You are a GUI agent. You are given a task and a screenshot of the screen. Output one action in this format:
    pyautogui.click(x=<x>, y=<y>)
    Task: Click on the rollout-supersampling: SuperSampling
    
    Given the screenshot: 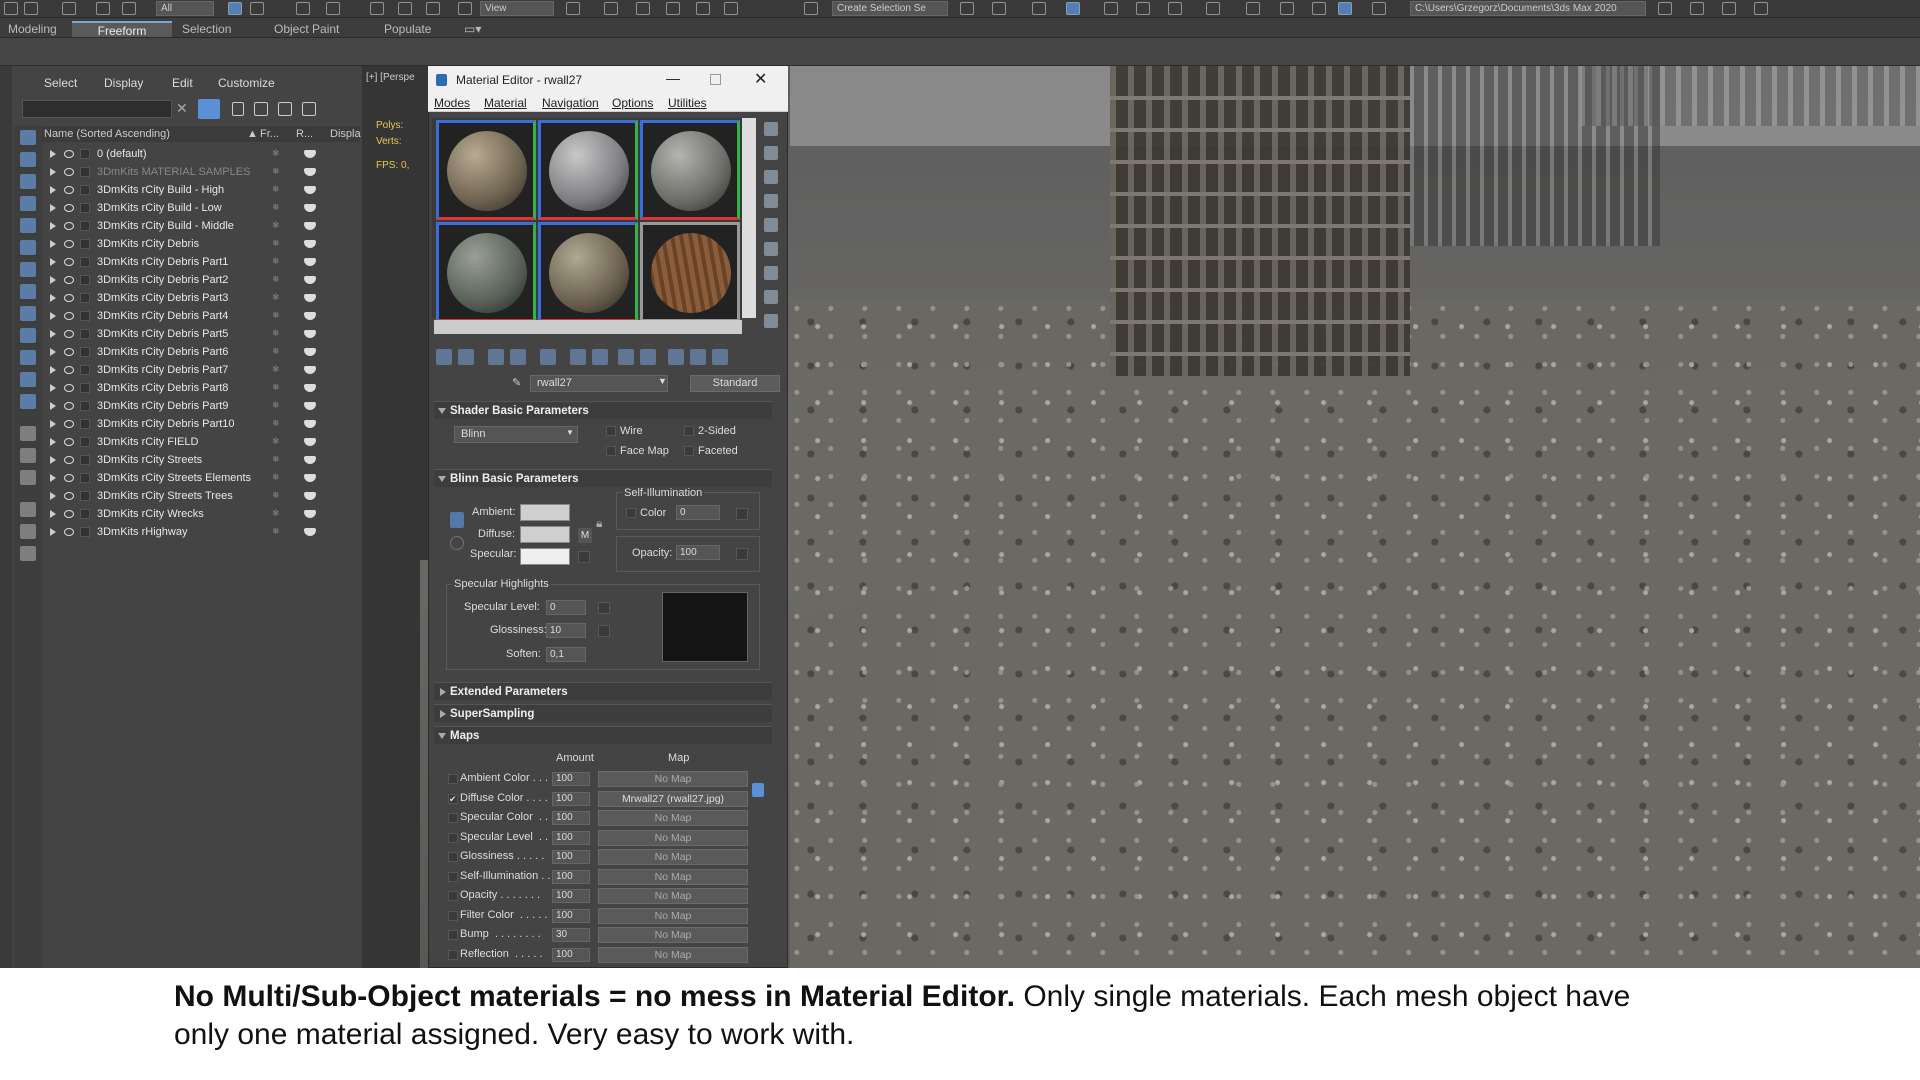 What is the action you would take?
    pyautogui.click(x=603, y=713)
    